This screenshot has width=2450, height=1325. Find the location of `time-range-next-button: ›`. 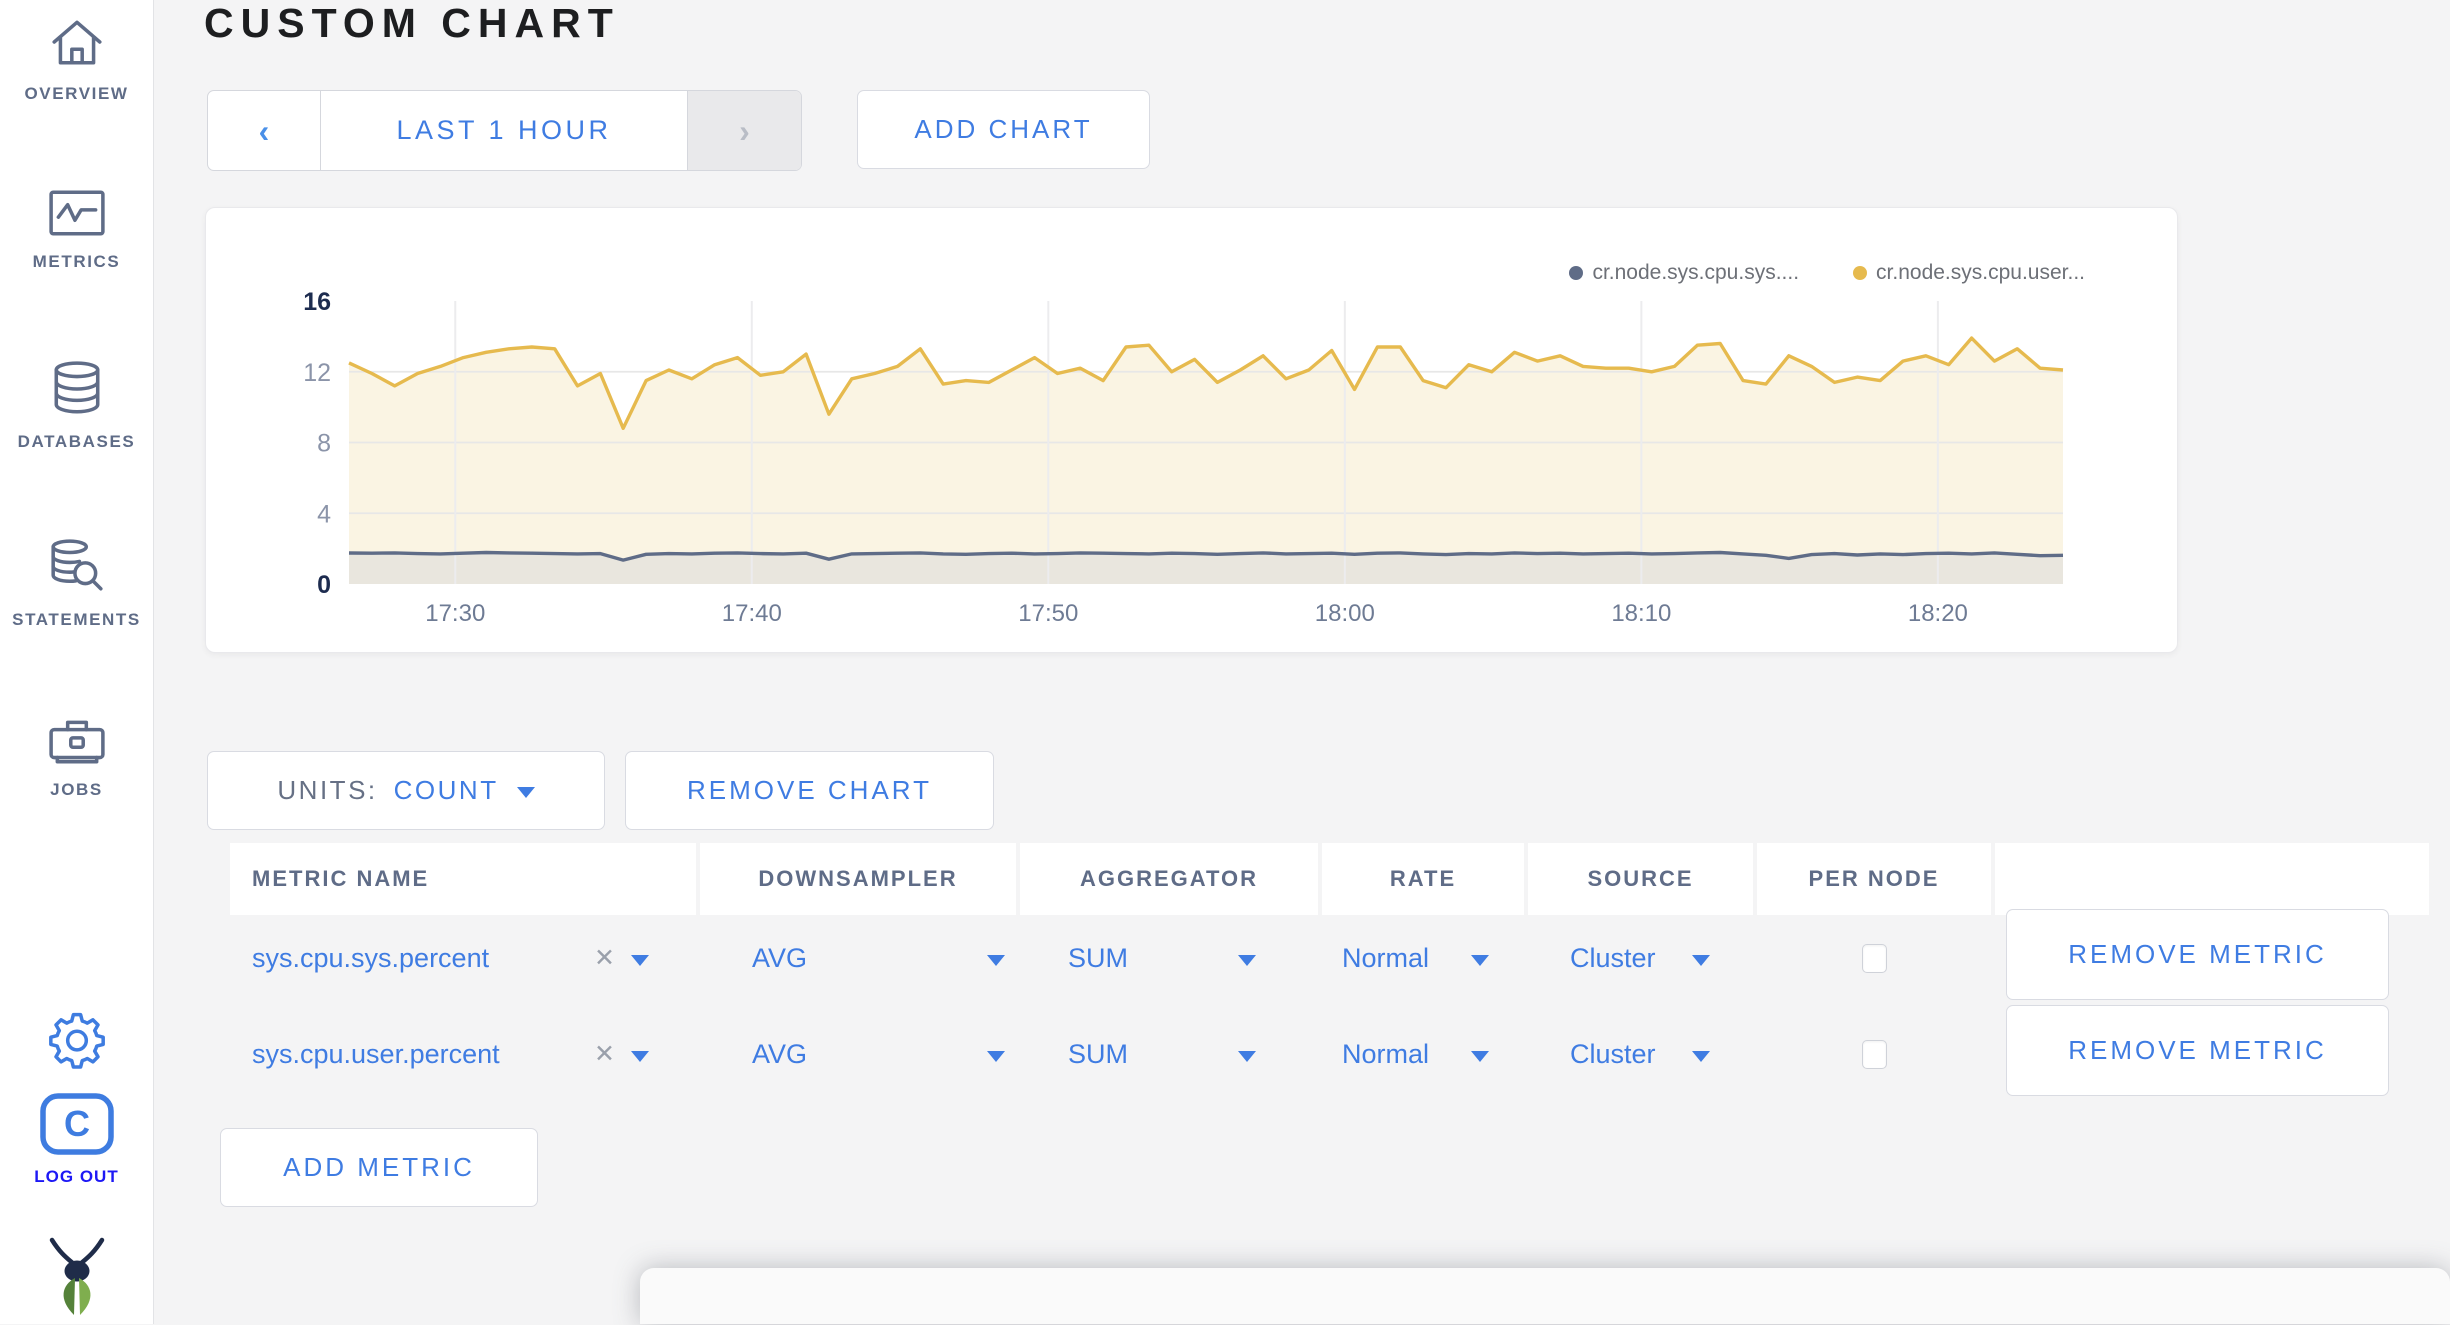

time-range-next-button: › is located at coordinates (744, 130).